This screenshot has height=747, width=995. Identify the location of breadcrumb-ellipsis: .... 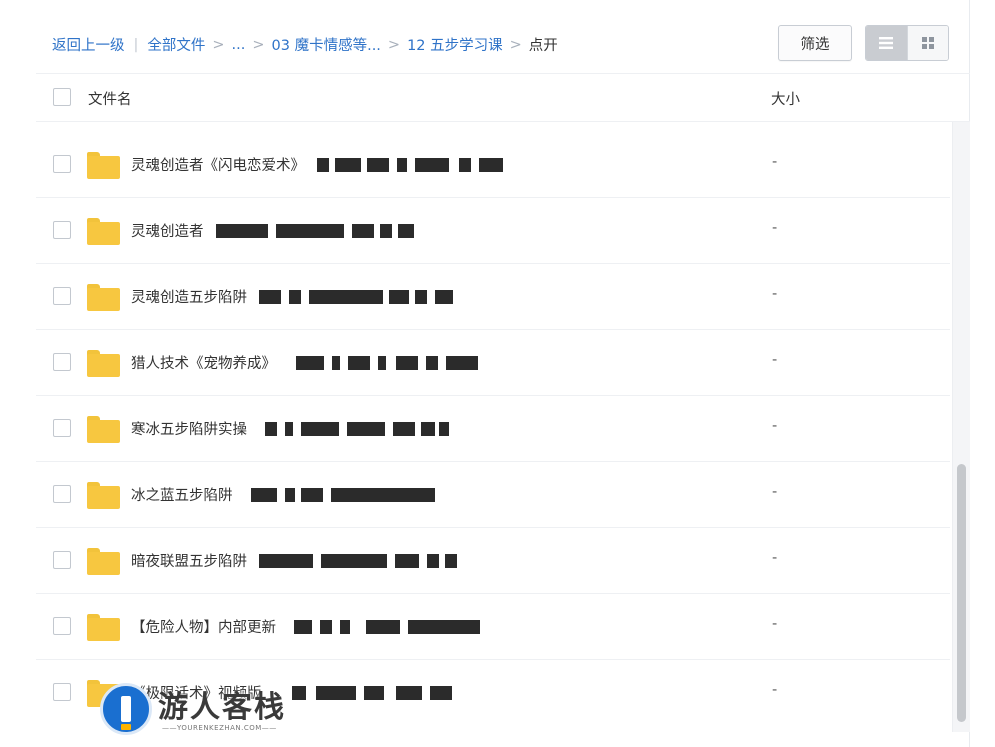
(239, 45).